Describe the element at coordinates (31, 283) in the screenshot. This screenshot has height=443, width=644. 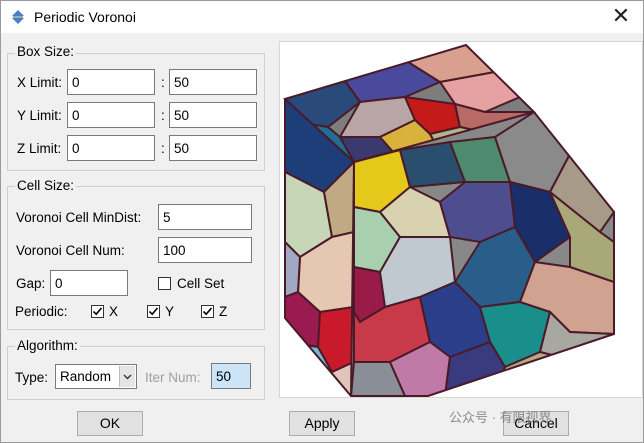
I see `gap-label: Gap:` at that location.